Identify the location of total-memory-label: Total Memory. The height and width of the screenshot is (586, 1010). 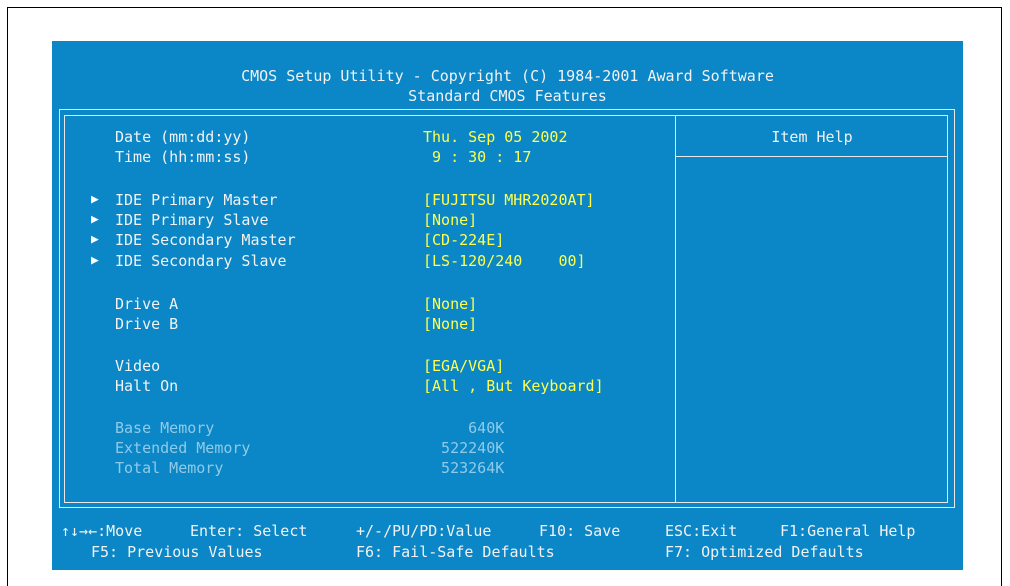
(169, 468).